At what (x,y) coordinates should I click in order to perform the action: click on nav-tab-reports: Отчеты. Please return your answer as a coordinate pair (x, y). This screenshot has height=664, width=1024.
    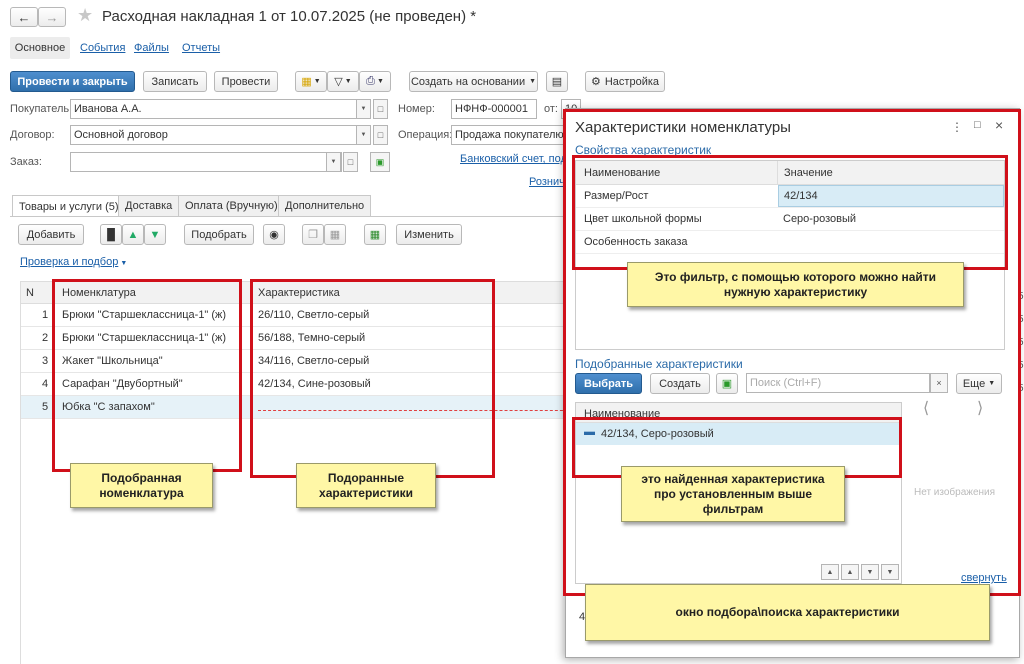
    Looking at the image, I should click on (201, 48).